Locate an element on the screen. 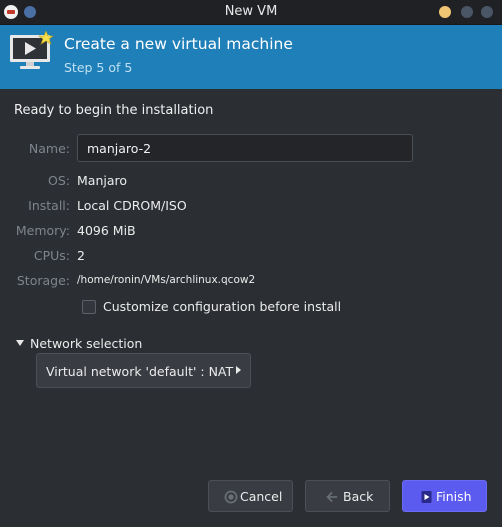 This screenshot has height=527, width=502. cancel-icon is located at coordinates (231, 498).